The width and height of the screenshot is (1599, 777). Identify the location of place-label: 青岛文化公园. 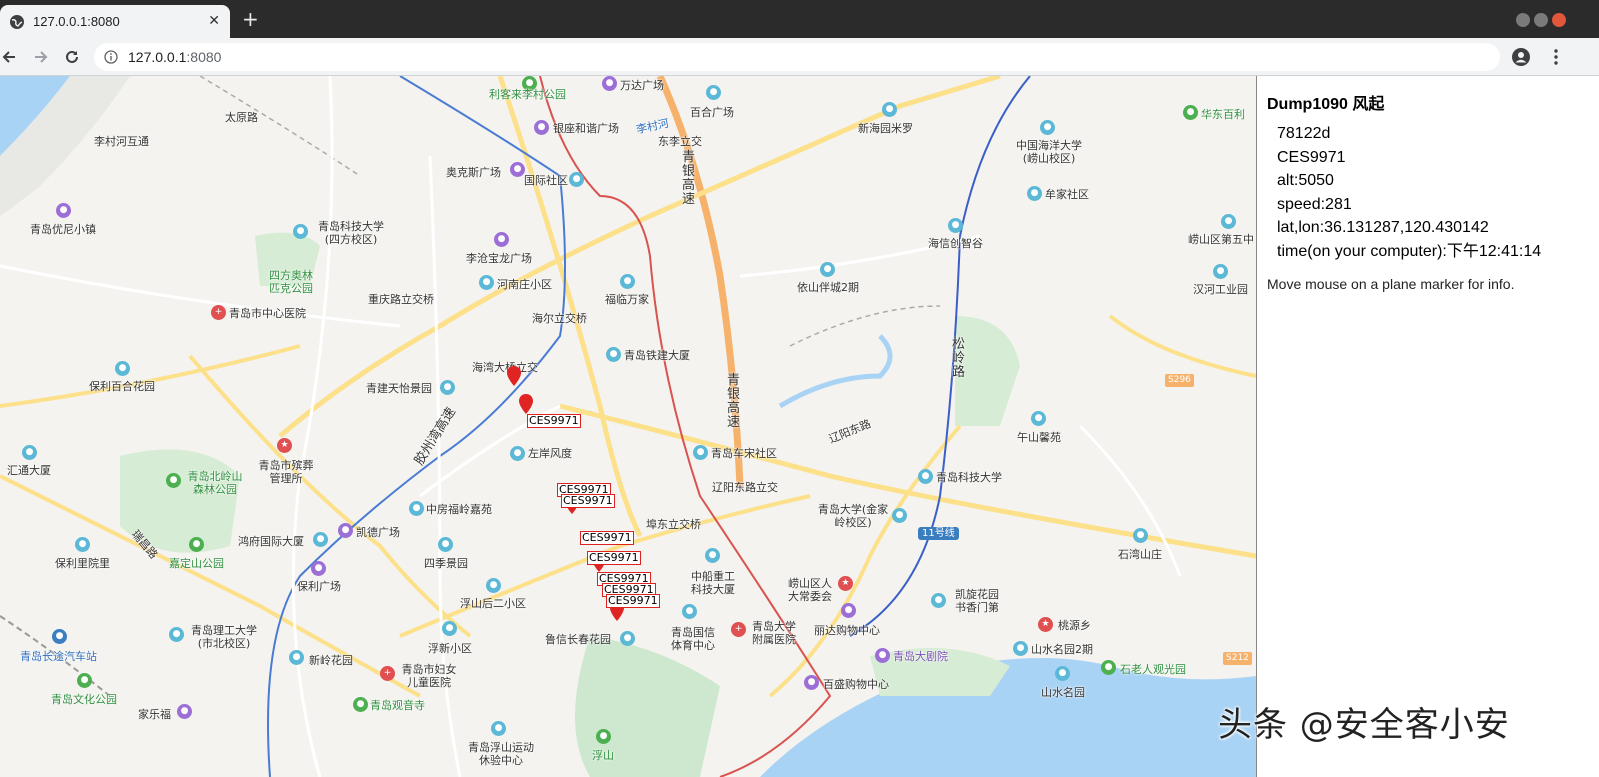
(84, 699).